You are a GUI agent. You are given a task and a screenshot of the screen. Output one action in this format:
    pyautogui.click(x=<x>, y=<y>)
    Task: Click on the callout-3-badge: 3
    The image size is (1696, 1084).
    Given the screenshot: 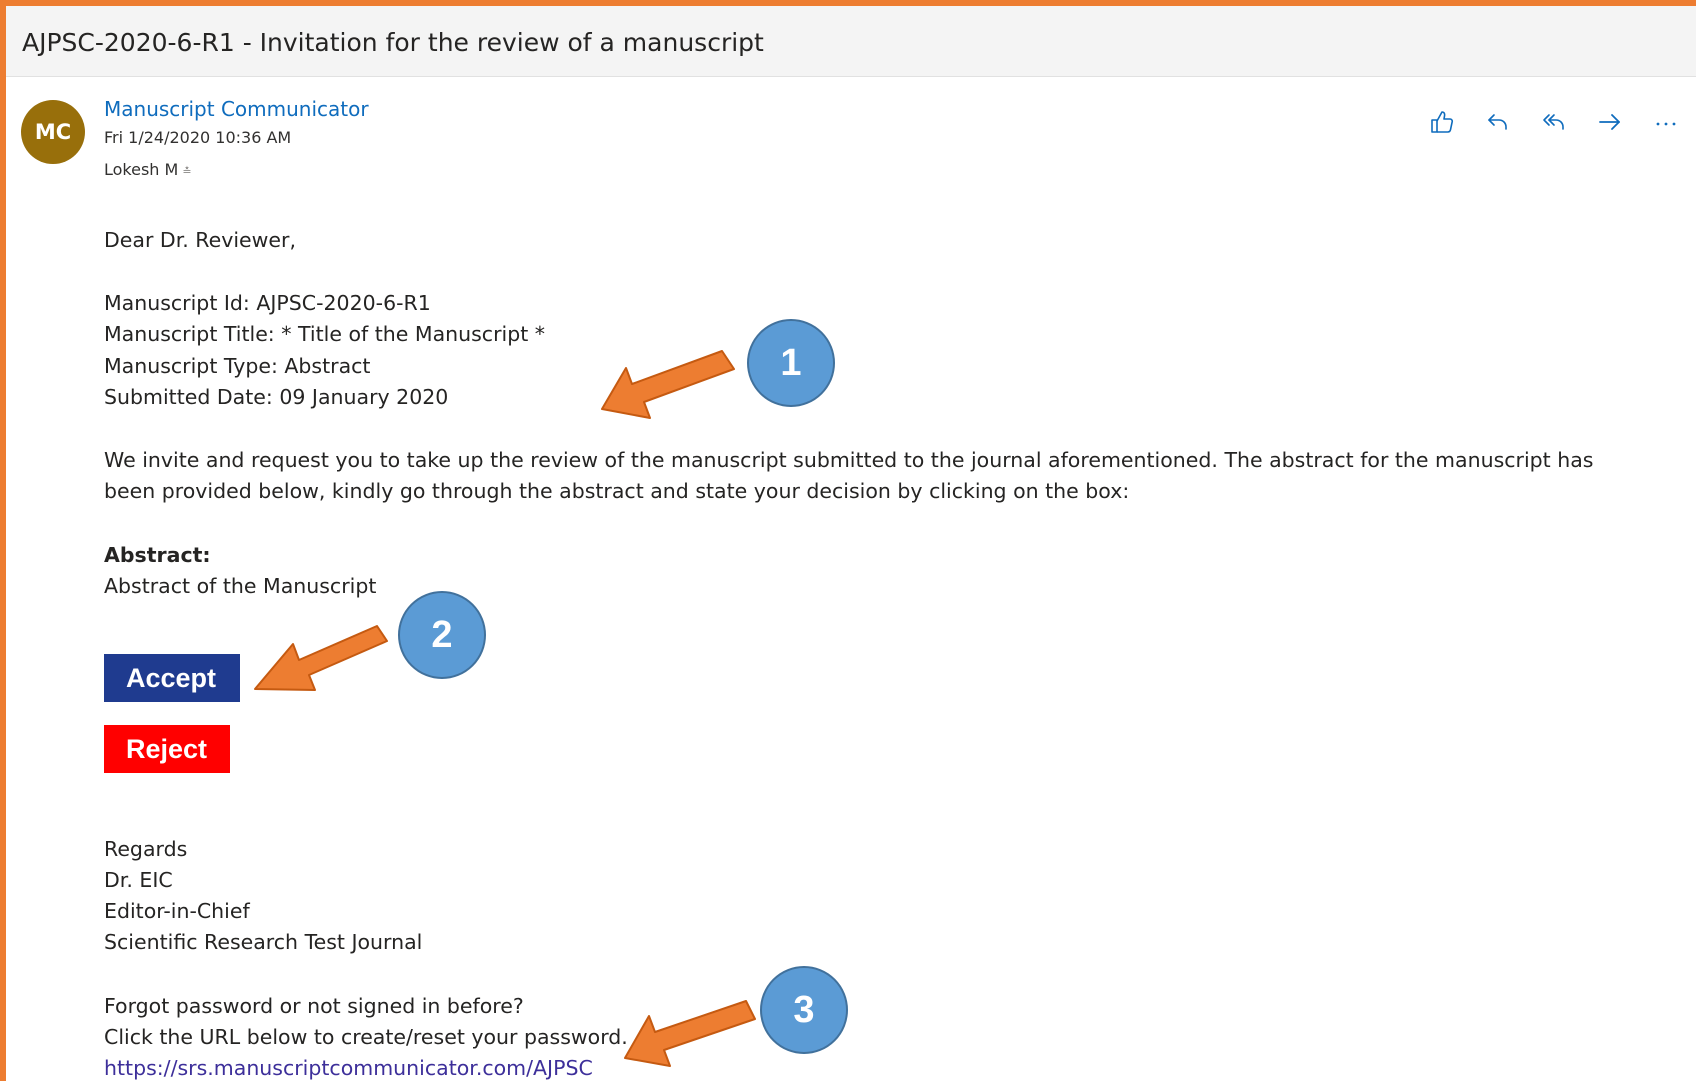 What is the action you would take?
    pyautogui.click(x=804, y=1010)
    